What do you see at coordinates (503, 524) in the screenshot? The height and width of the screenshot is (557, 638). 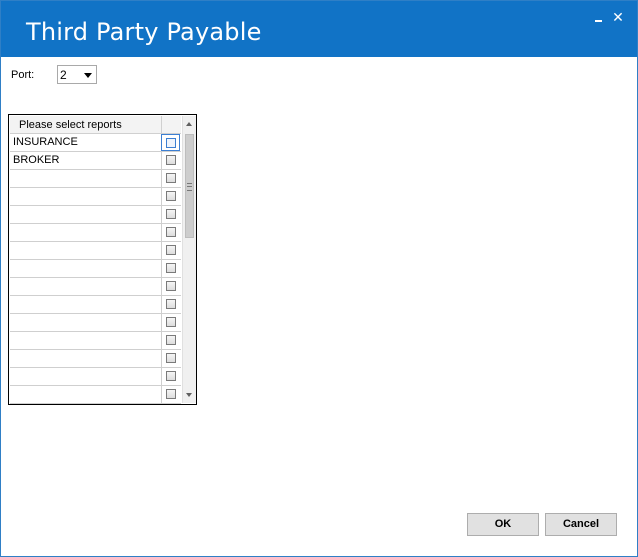 I see `ok-button: OK` at bounding box center [503, 524].